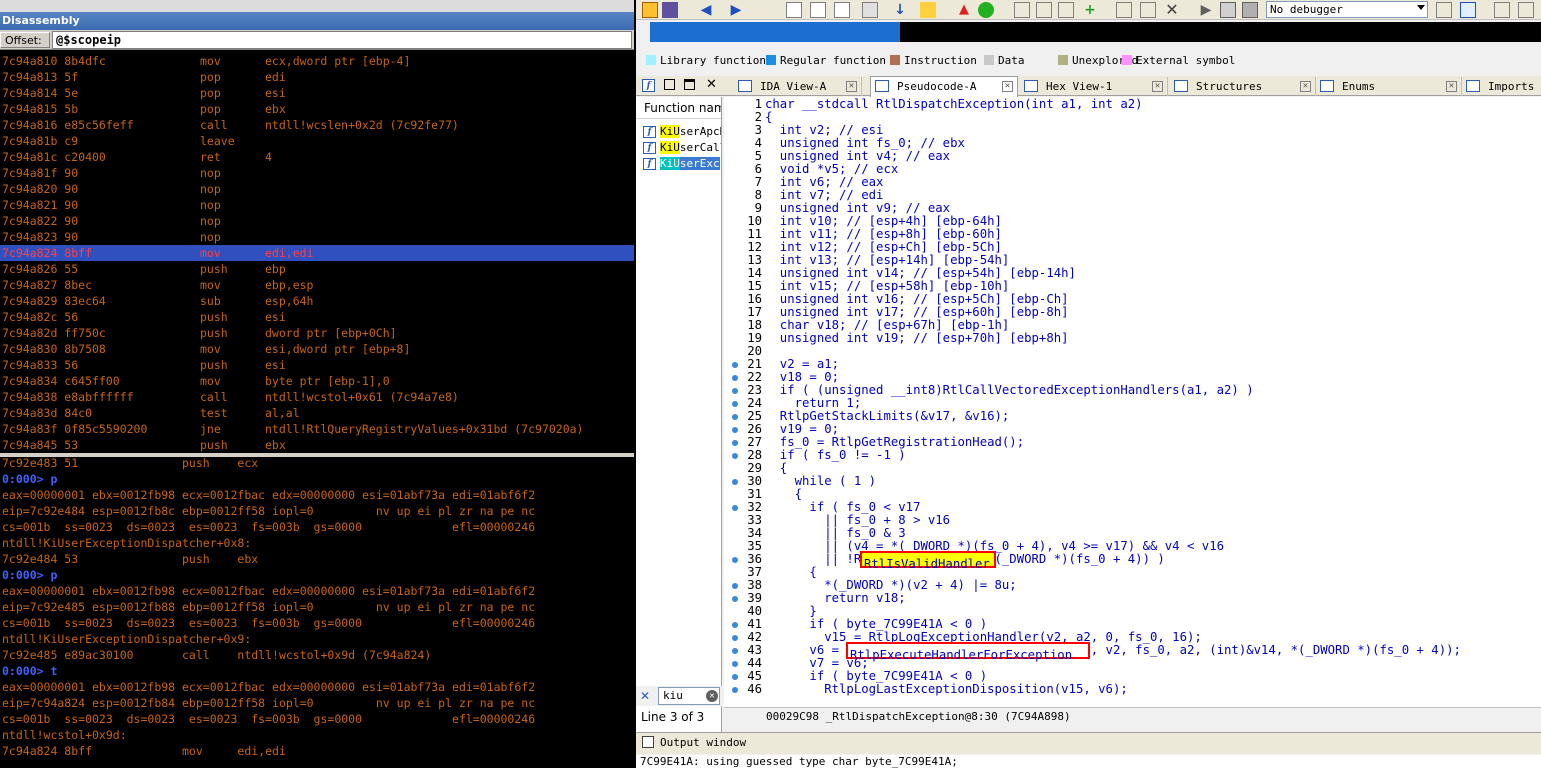  I want to click on disassembly-row: 7c94a82d ff750c push dword ptr [ebp+0Ch], so click(317, 333).